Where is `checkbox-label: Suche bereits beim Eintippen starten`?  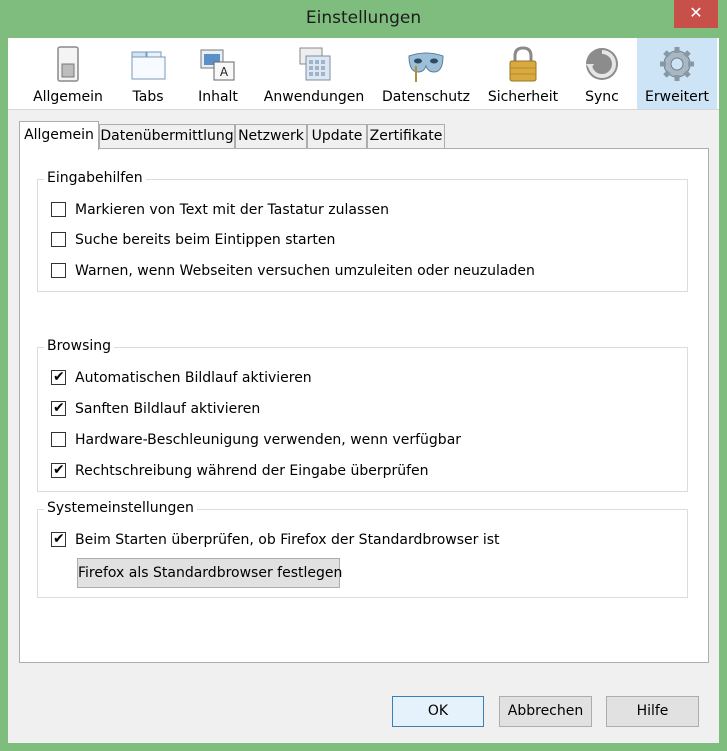 checkbox-label: Suche bereits beim Eintippen starten is located at coordinates (205, 240).